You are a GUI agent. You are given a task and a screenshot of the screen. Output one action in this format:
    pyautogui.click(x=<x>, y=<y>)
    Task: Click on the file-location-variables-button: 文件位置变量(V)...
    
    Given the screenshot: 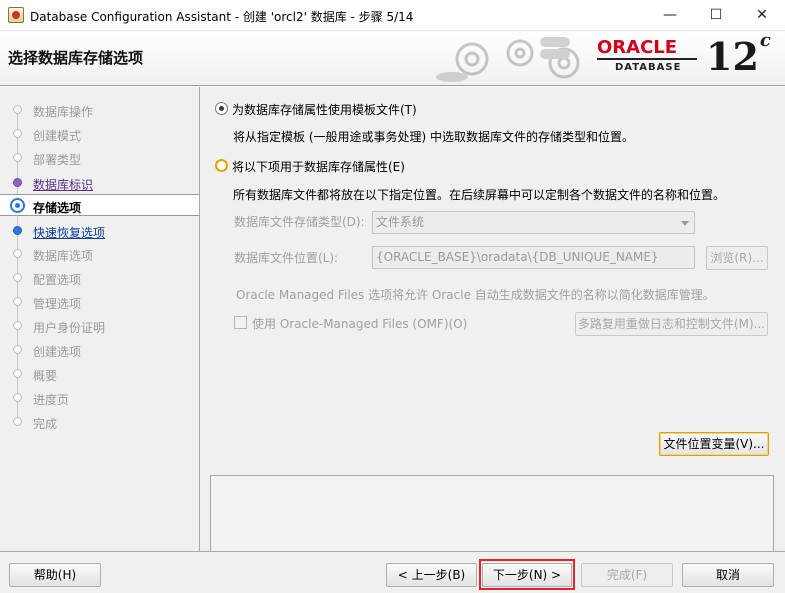 What is the action you would take?
    pyautogui.click(x=714, y=444)
    